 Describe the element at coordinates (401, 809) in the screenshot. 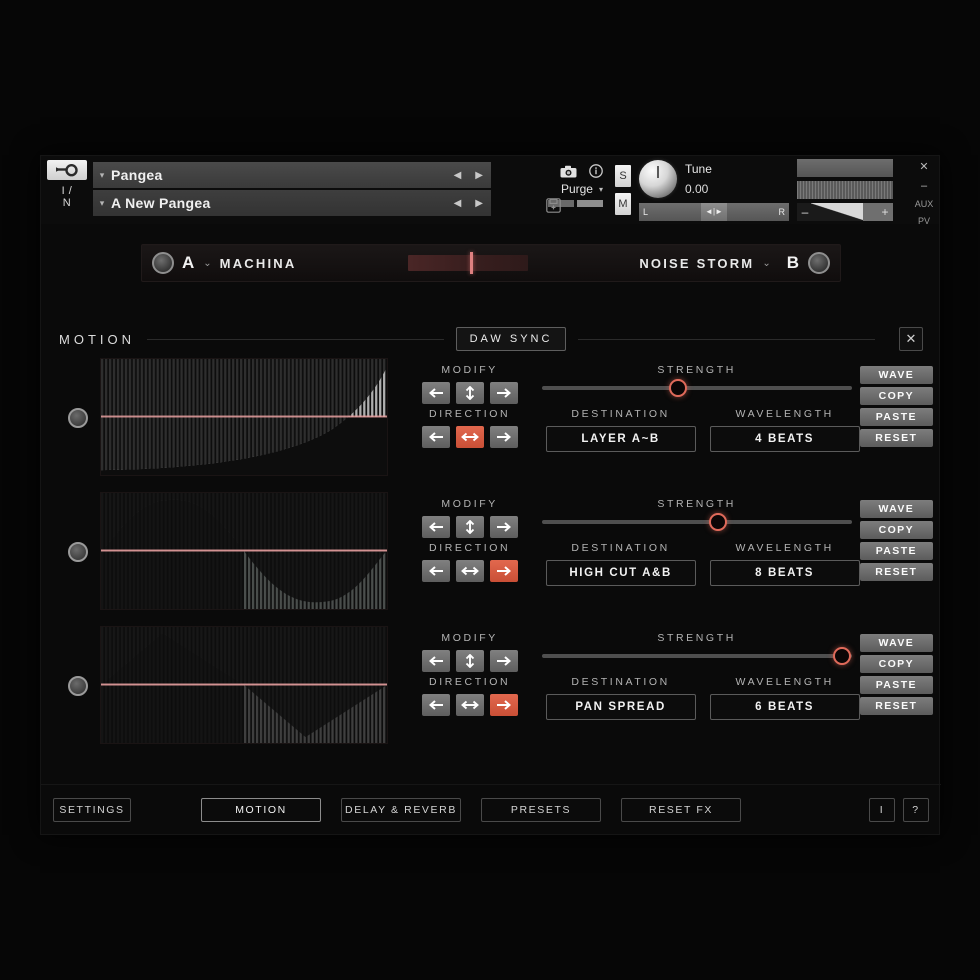

I see `tab-delay-reverb: DELAY & REVERB` at that location.